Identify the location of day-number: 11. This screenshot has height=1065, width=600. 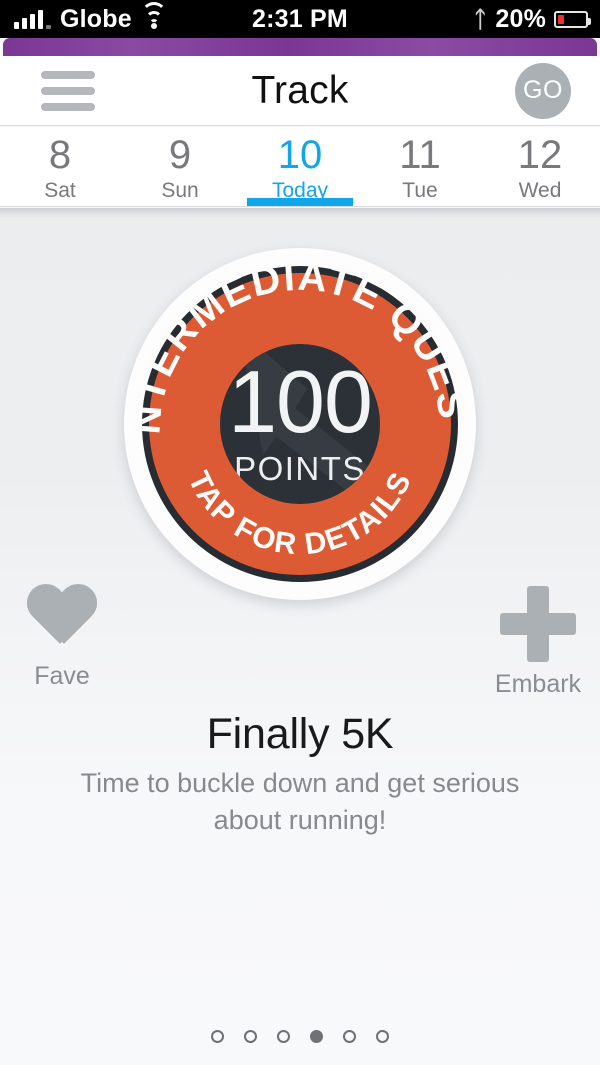
(420, 154).